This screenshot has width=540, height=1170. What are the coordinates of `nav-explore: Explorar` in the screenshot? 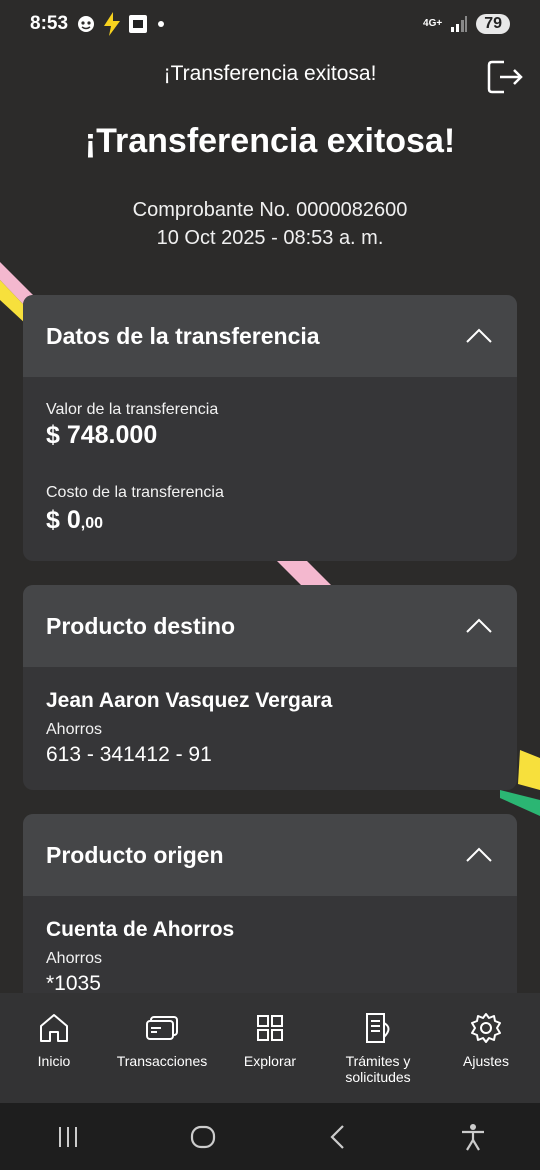 It's located at (270, 1048).